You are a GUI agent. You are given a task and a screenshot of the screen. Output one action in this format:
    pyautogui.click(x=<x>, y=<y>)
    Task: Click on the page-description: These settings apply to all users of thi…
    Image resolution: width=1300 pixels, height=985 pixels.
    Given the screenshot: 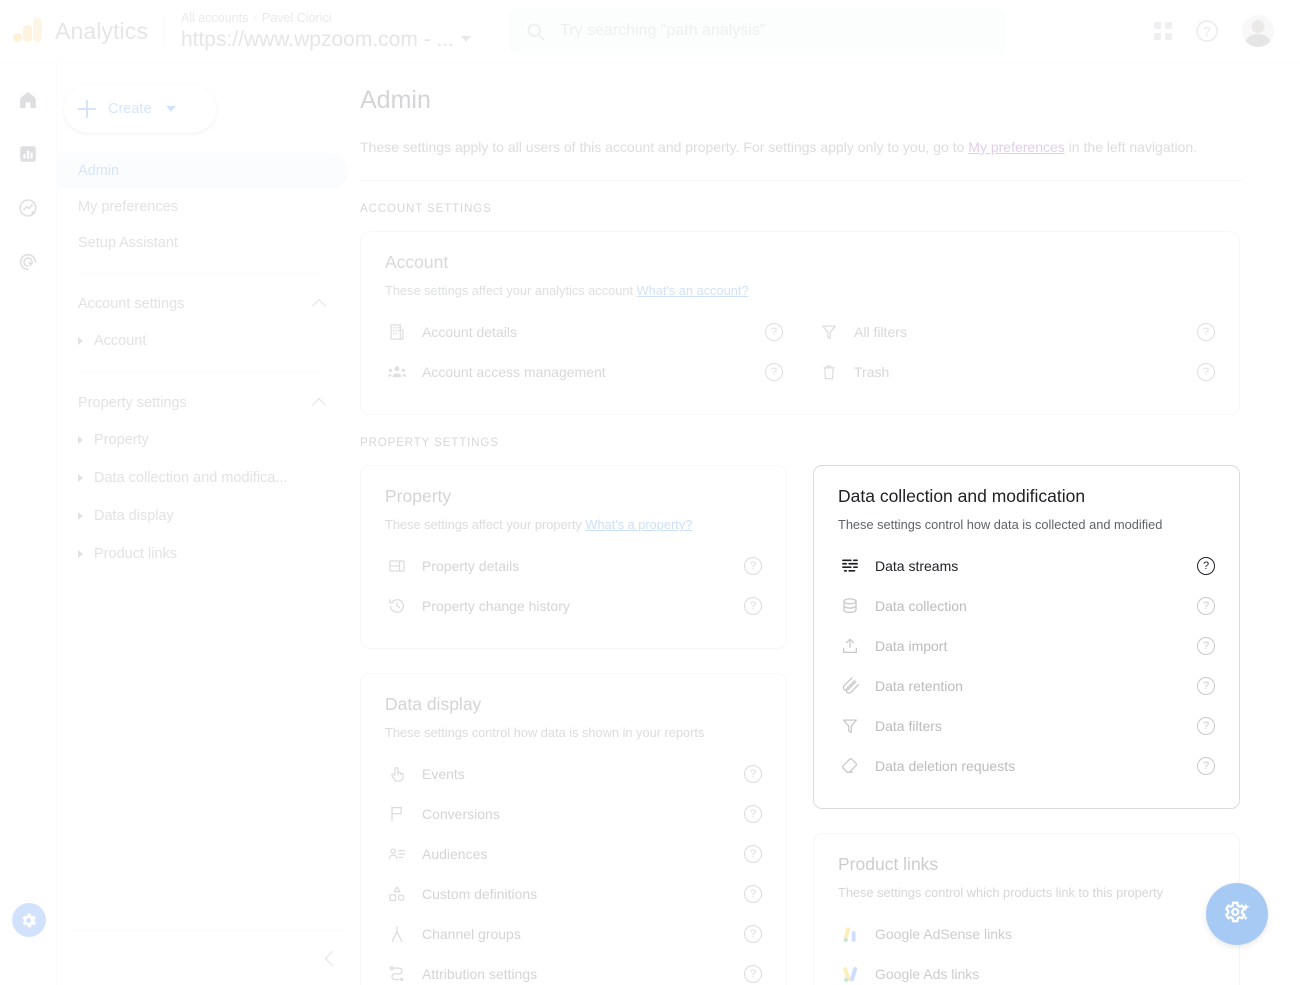 What is the action you would take?
    pyautogui.click(x=801, y=147)
    